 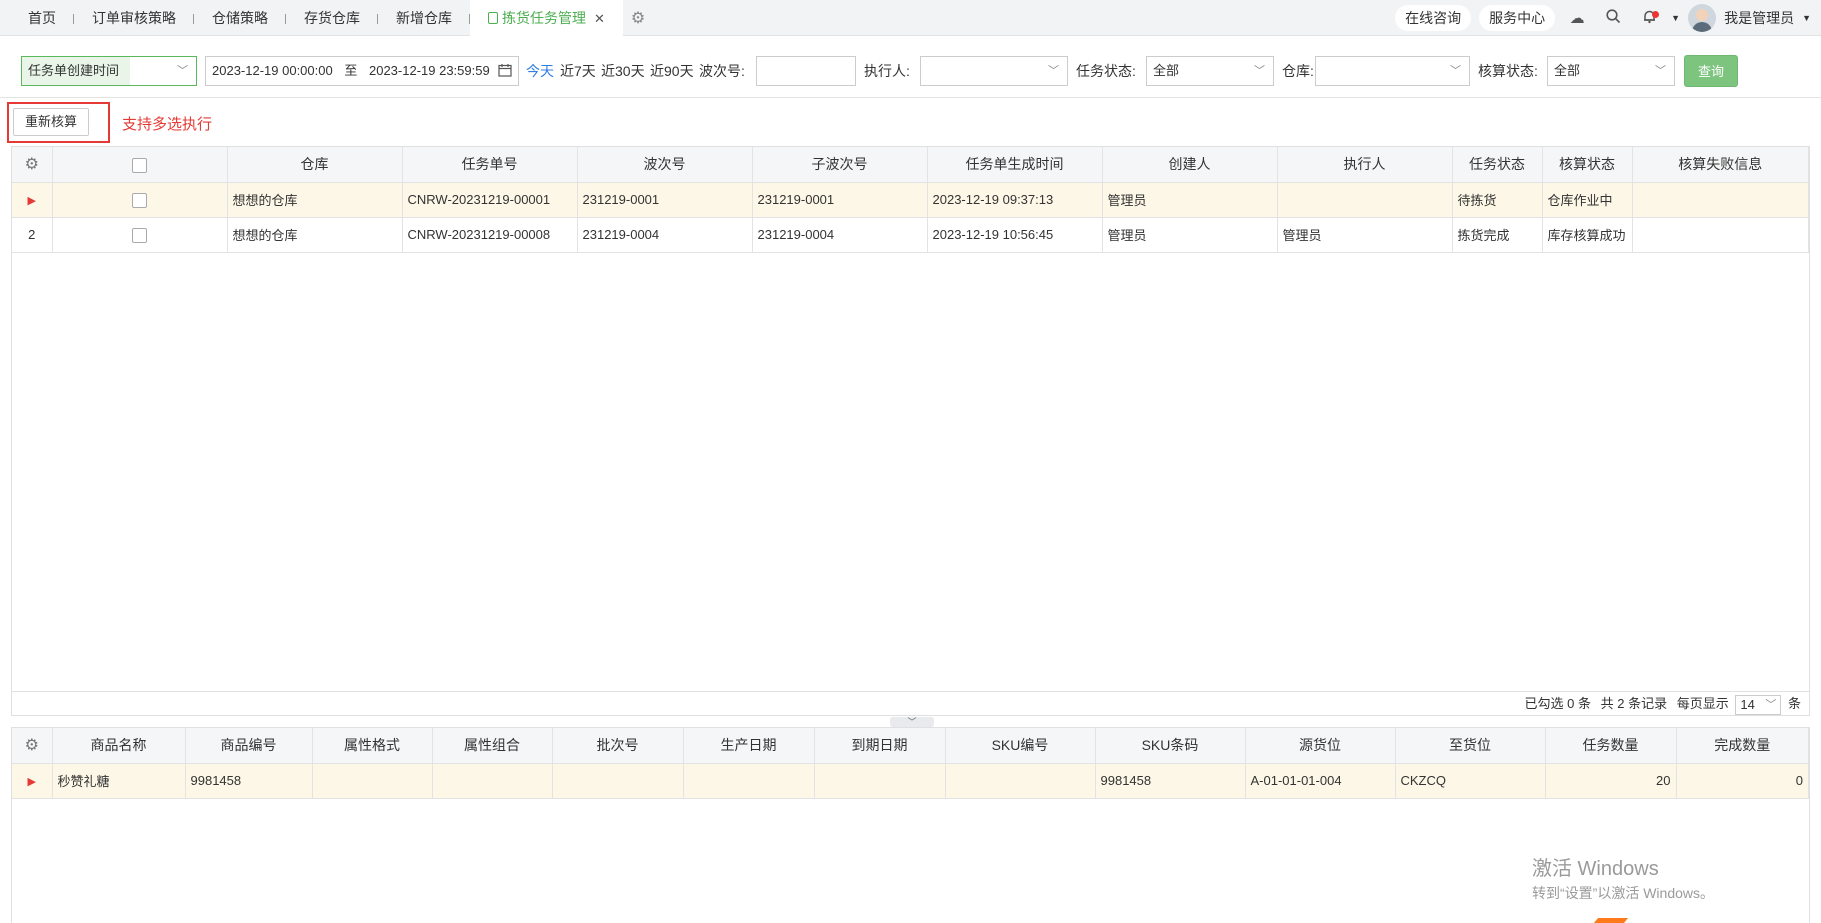 What do you see at coordinates (372, 781) in the screenshot?
I see `cell-attr-format` at bounding box center [372, 781].